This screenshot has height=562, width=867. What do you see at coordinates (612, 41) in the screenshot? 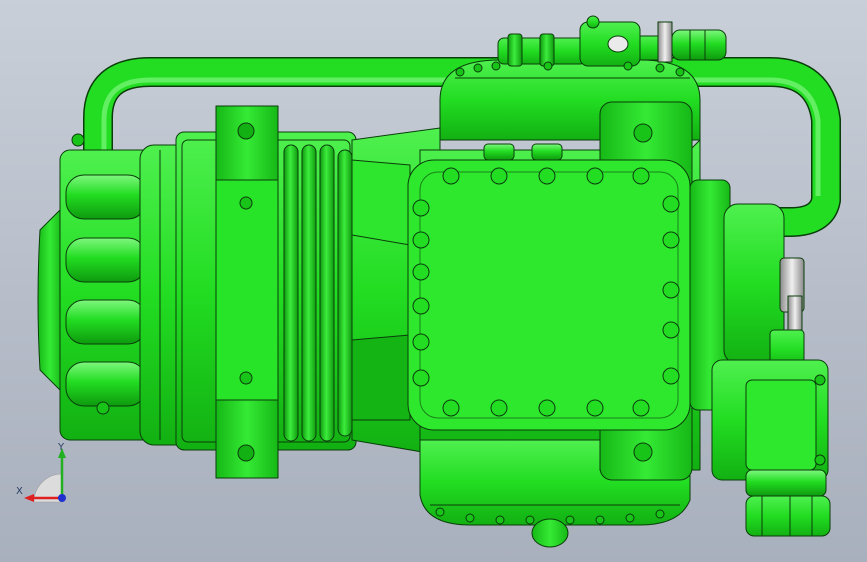
I see `top-valve-assembly` at bounding box center [612, 41].